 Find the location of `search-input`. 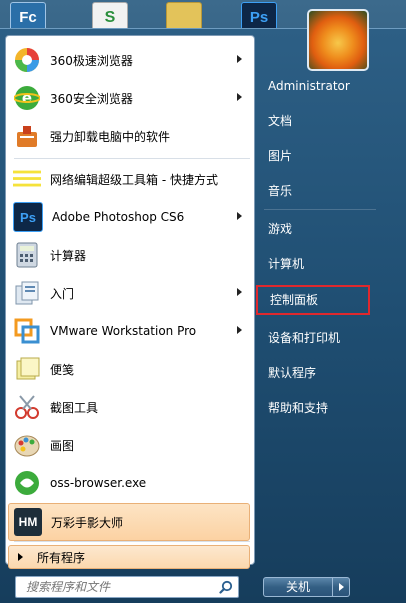

search-input is located at coordinates (121, 587).